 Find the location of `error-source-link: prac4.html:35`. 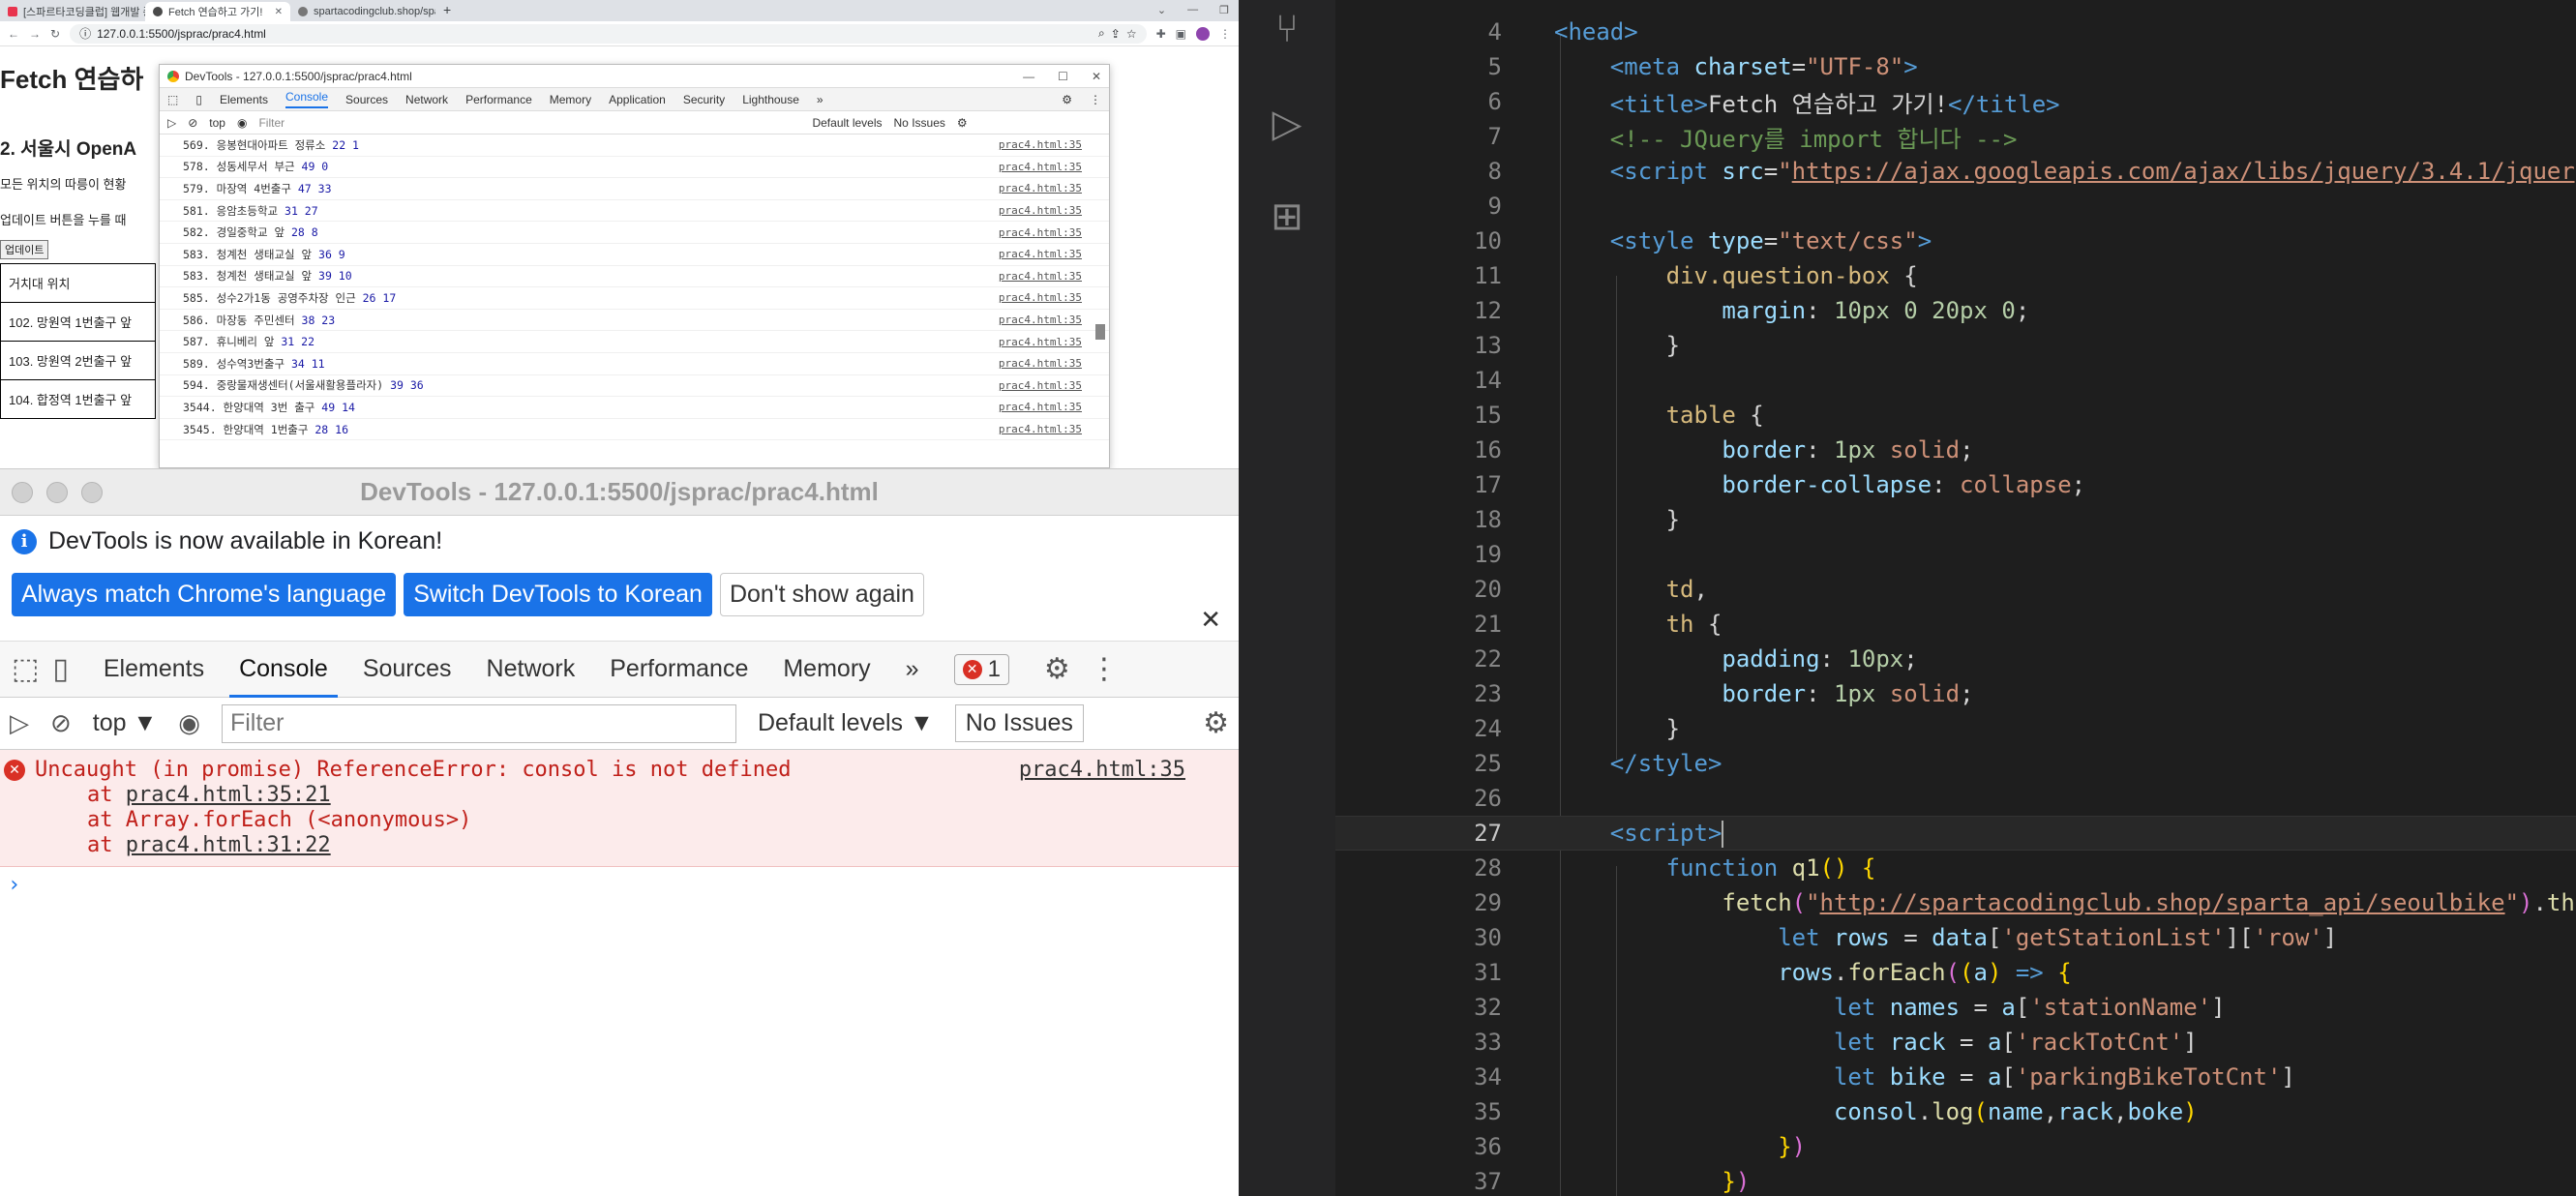

error-source-link: prac4.html:35 is located at coordinates (1102, 770).